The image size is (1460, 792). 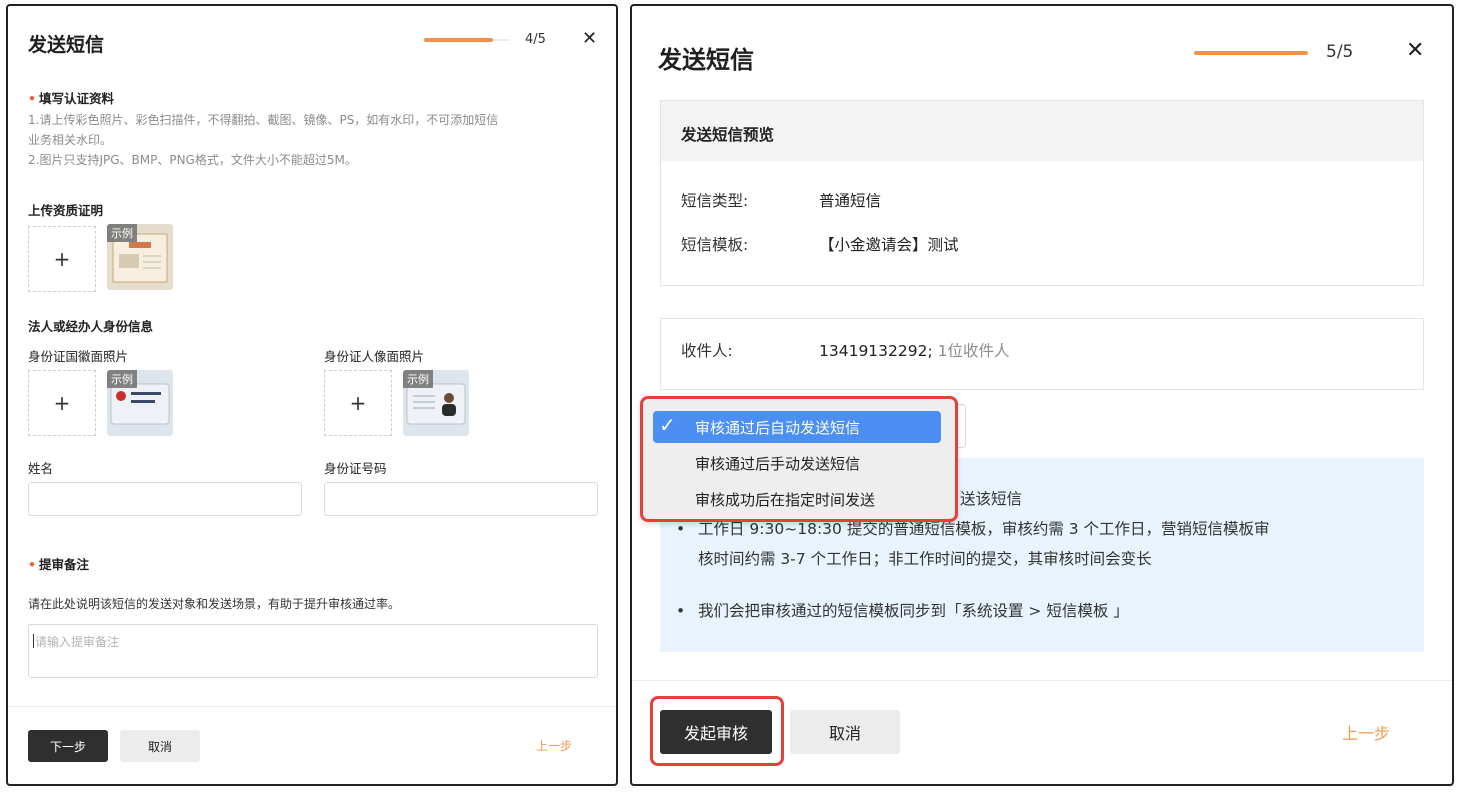 What do you see at coordinates (355, 468) in the screenshot?
I see `id-number-label: 身份证号码` at bounding box center [355, 468].